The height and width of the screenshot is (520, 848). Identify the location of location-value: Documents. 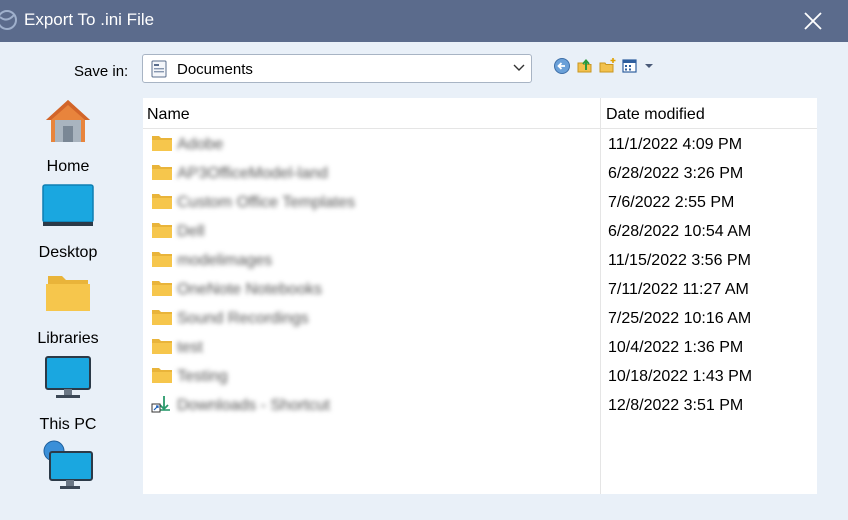
(215, 69).